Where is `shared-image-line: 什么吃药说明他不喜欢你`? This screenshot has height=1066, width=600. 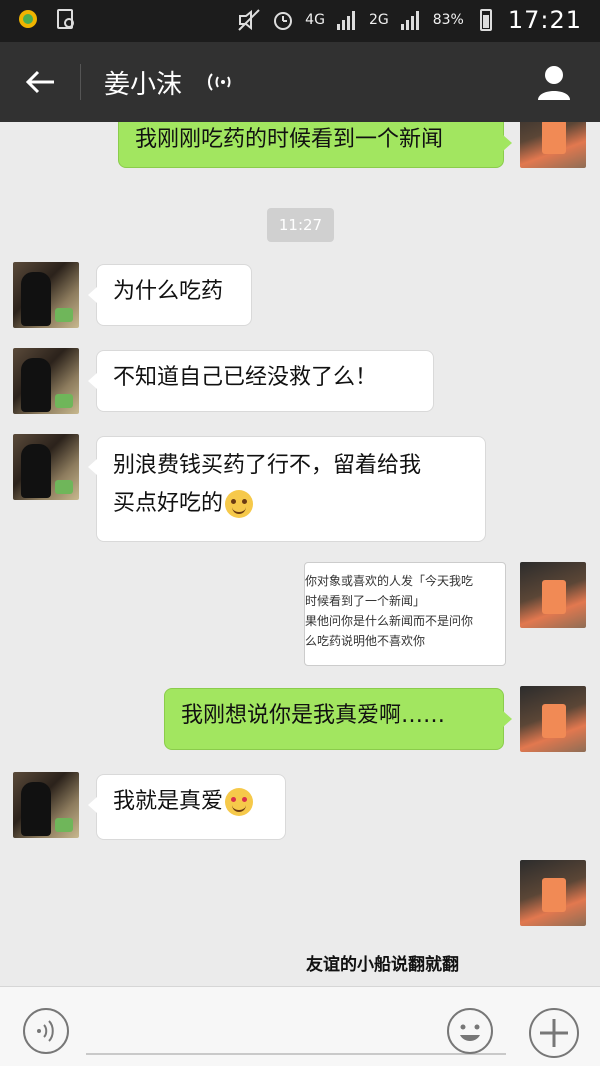 shared-image-line: 什么吃药说明他不喜欢你 is located at coordinates (365, 641).